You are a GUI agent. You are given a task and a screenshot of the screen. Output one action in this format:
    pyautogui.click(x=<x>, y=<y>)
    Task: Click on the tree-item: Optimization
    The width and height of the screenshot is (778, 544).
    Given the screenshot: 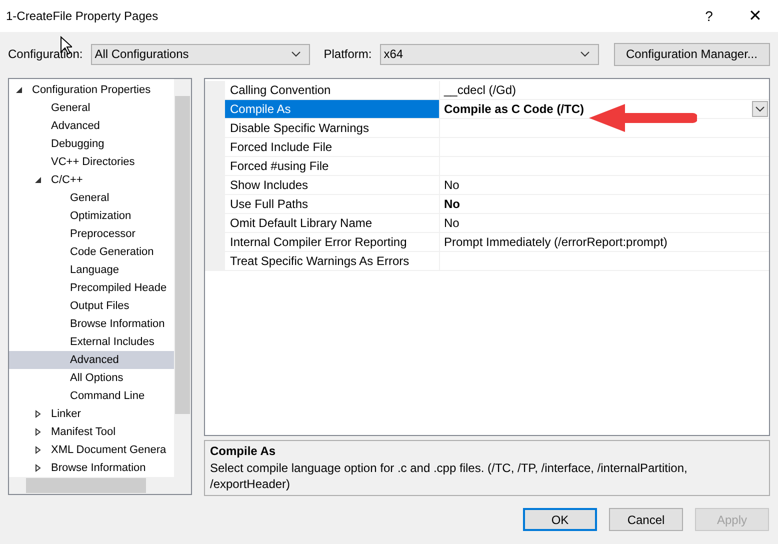 What is the action you would take?
    pyautogui.click(x=91, y=216)
    